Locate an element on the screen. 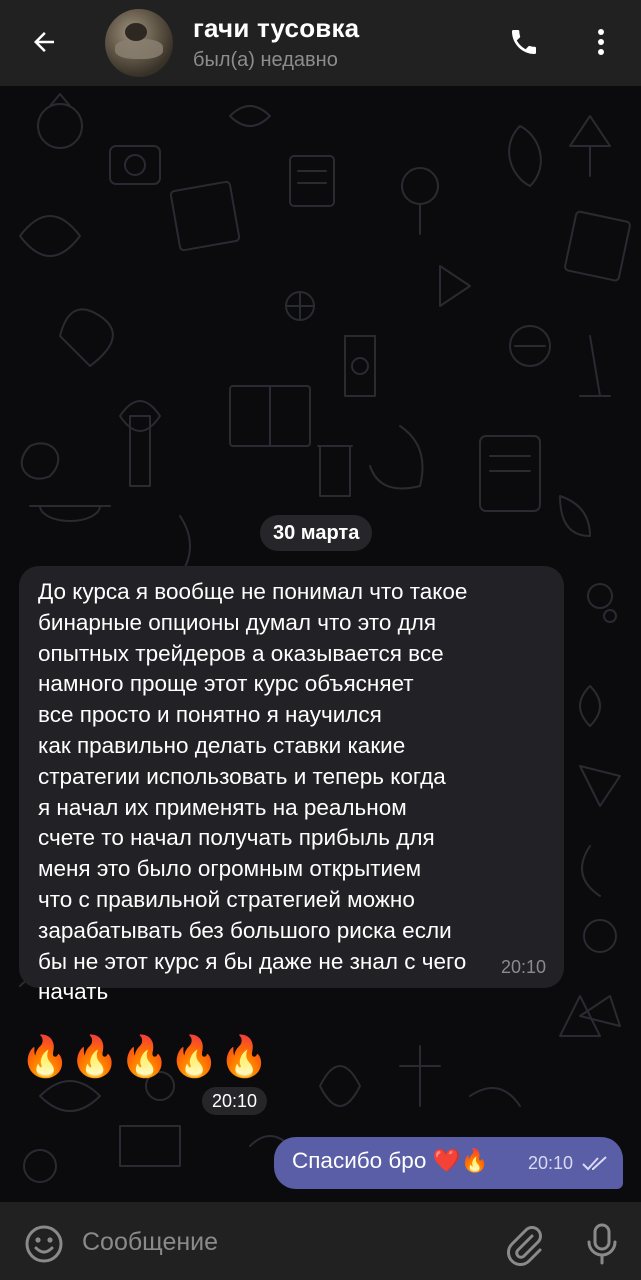  smiley-icon is located at coordinates (44, 1244).